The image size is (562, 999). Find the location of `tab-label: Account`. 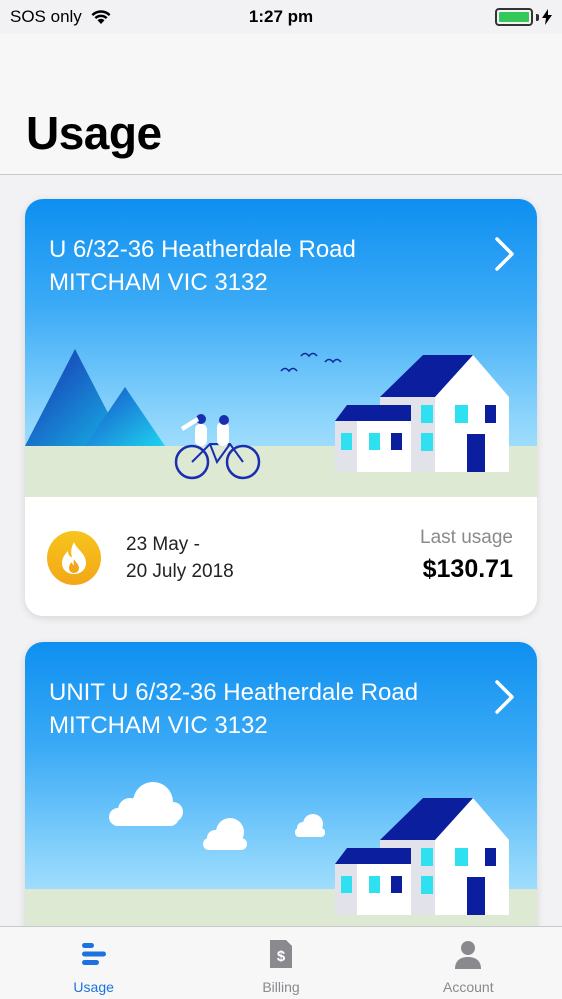

tab-label: Account is located at coordinates (468, 987).